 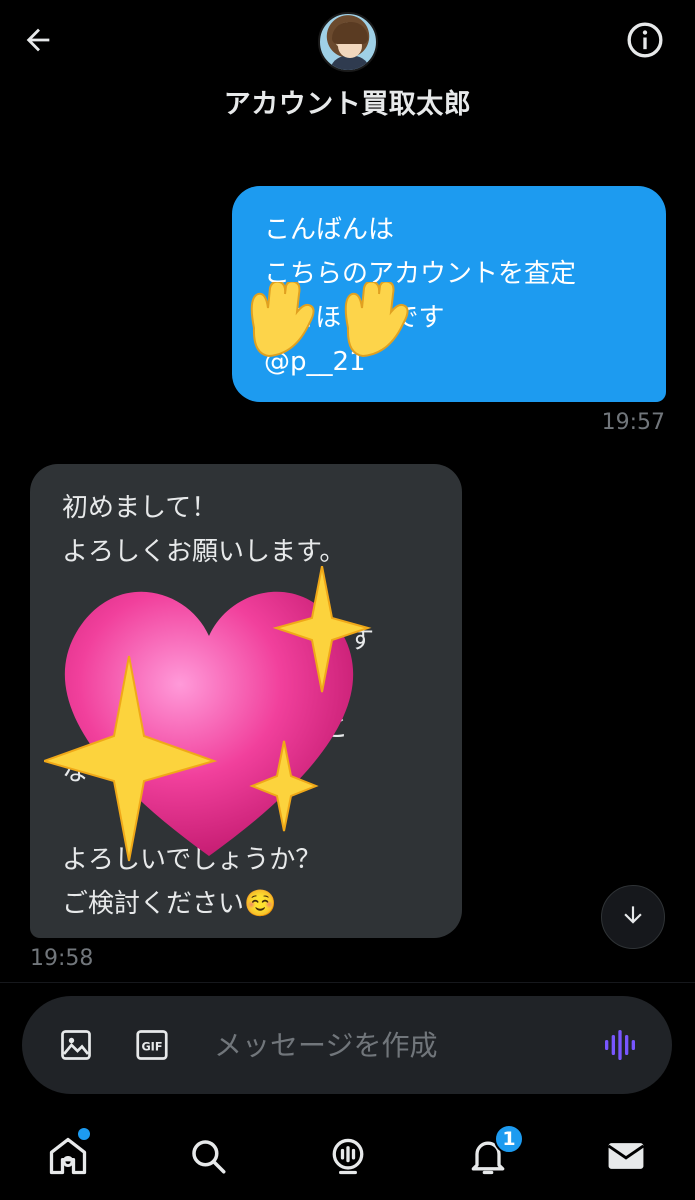 I want to click on home-icon, so click(x=68, y=1158).